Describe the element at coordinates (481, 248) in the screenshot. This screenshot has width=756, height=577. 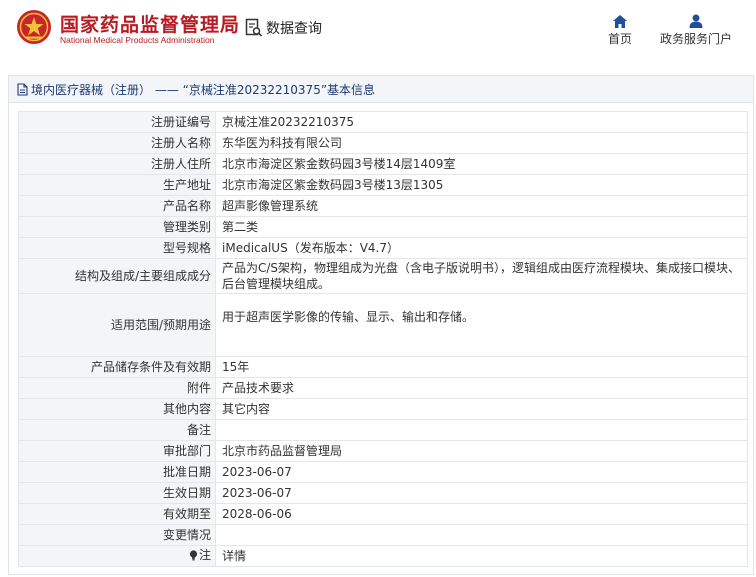
I see `field-value: iMedicalUS（发布版本：V4.7）` at that location.